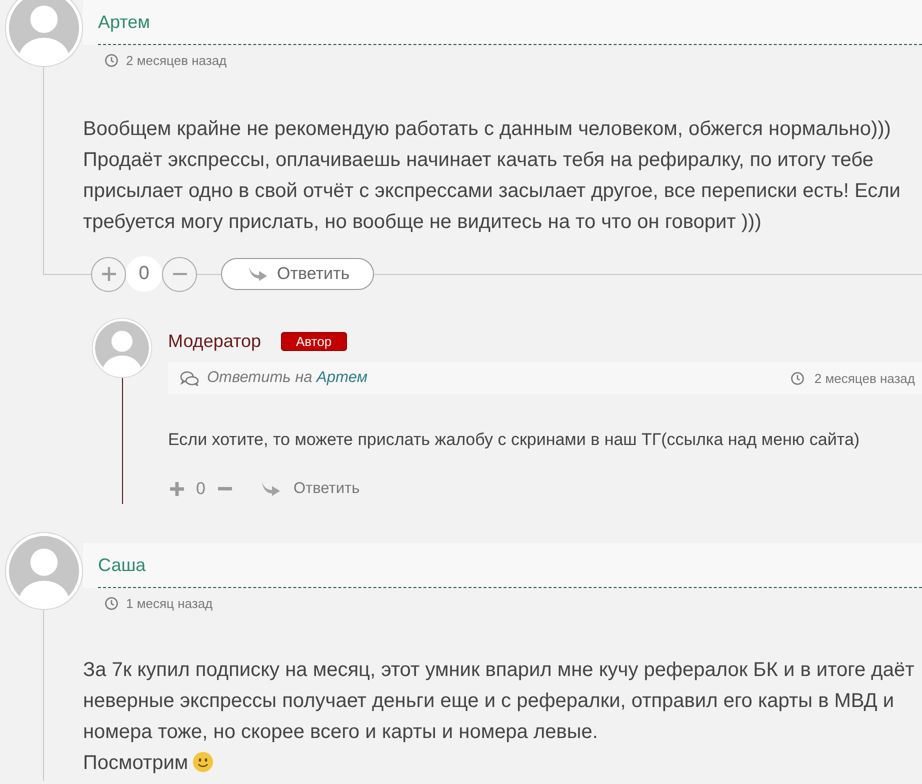 This screenshot has width=922, height=784. What do you see at coordinates (122, 348) in the screenshot?
I see `avatar-icon` at bounding box center [122, 348].